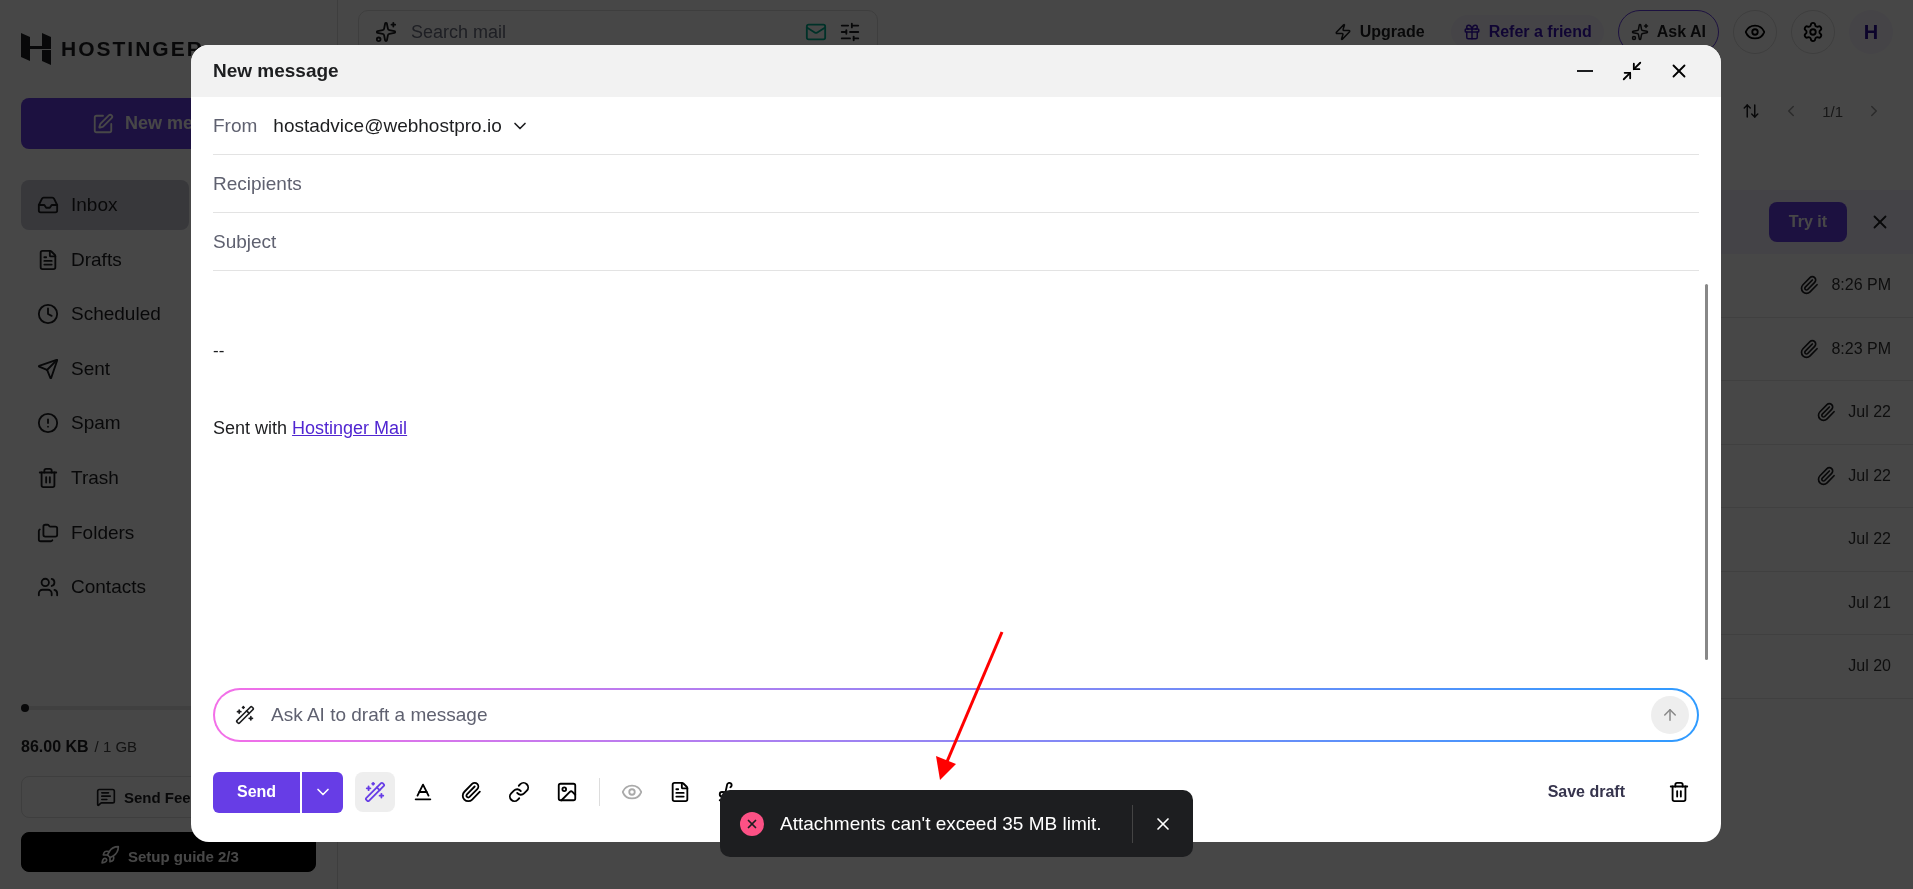  Describe the element at coordinates (1861, 285) in the screenshot. I see `message-time: 8:26 PM` at that location.